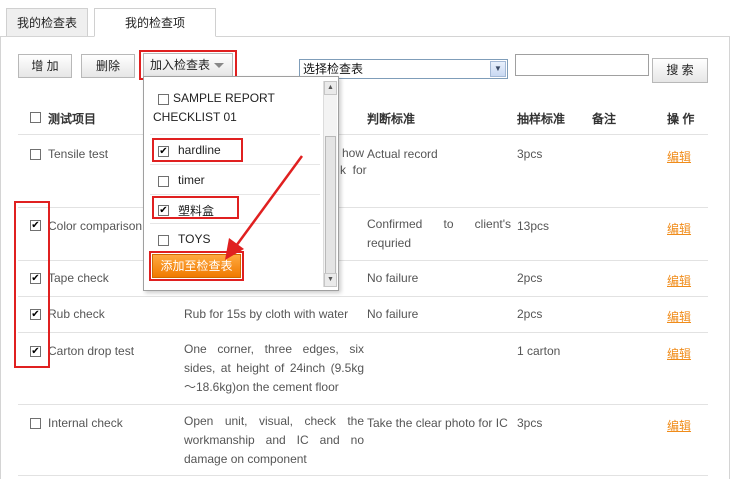 The height and width of the screenshot is (479, 730). Describe the element at coordinates (269, 201) in the screenshot. I see `arrow-line` at that location.